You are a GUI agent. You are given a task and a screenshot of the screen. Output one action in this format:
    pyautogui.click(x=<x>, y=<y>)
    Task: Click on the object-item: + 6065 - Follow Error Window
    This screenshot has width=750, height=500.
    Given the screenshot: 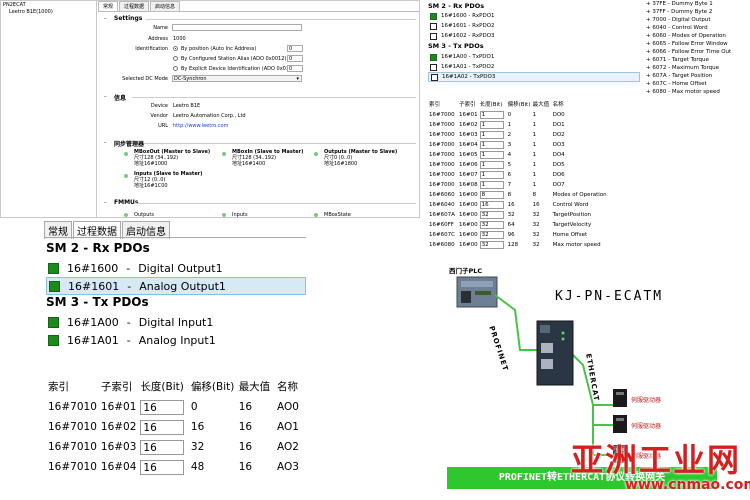 What is the action you would take?
    pyautogui.click(x=687, y=44)
    